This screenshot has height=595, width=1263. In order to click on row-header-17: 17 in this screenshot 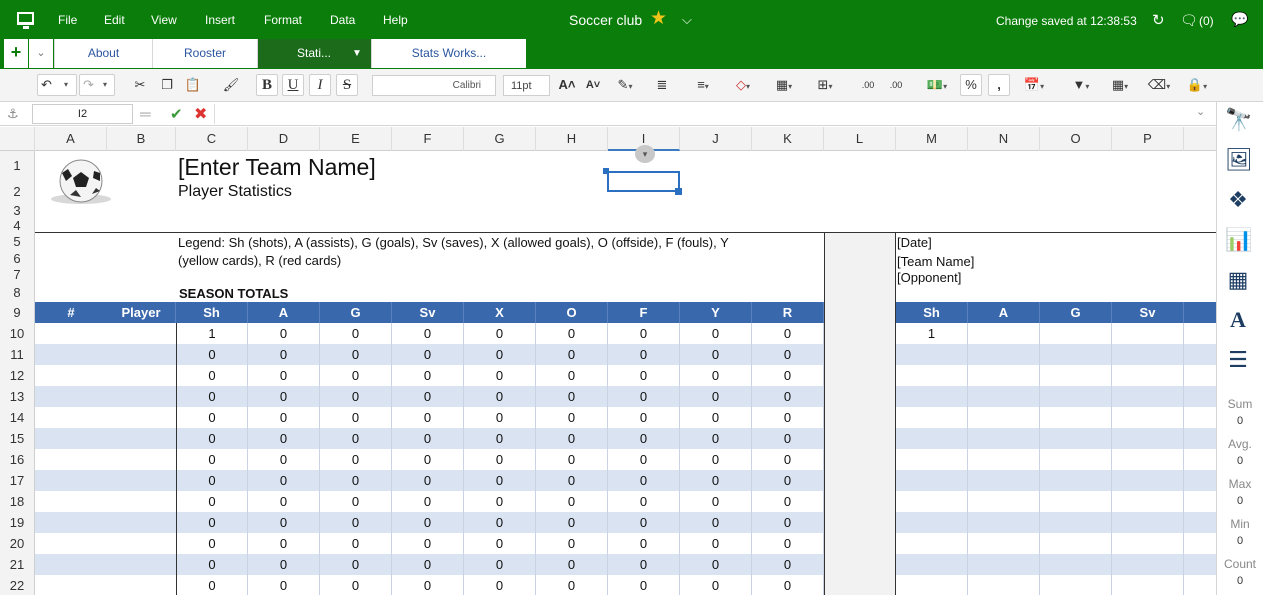, I will do `click(17, 480)`.